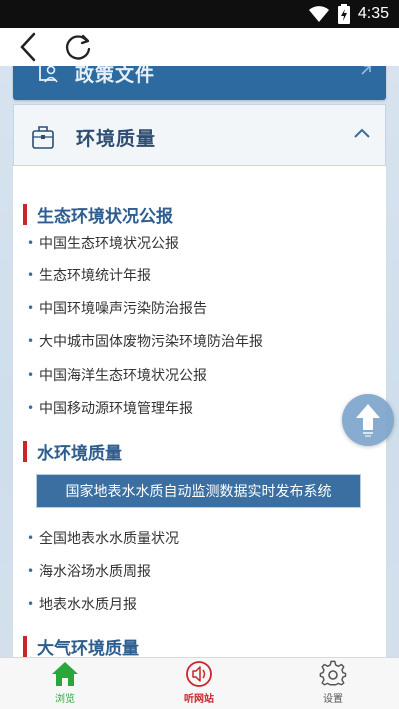  What do you see at coordinates (199, 83) in the screenshot?
I see `category-policy: 政策文件` at bounding box center [199, 83].